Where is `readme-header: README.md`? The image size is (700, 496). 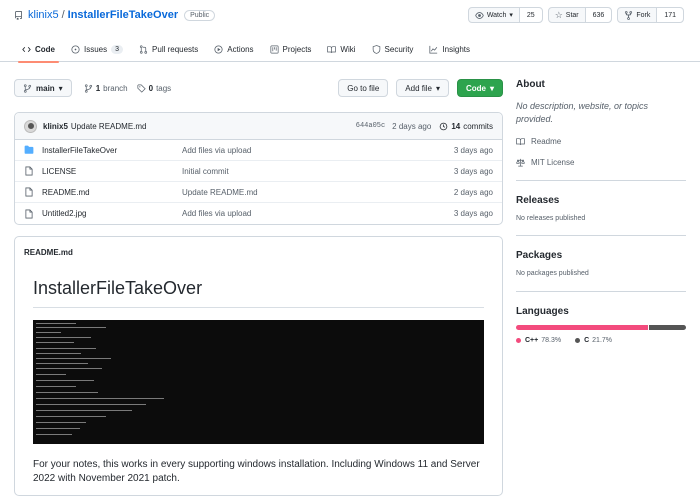
readme-header: README.md is located at coordinates (48, 252).